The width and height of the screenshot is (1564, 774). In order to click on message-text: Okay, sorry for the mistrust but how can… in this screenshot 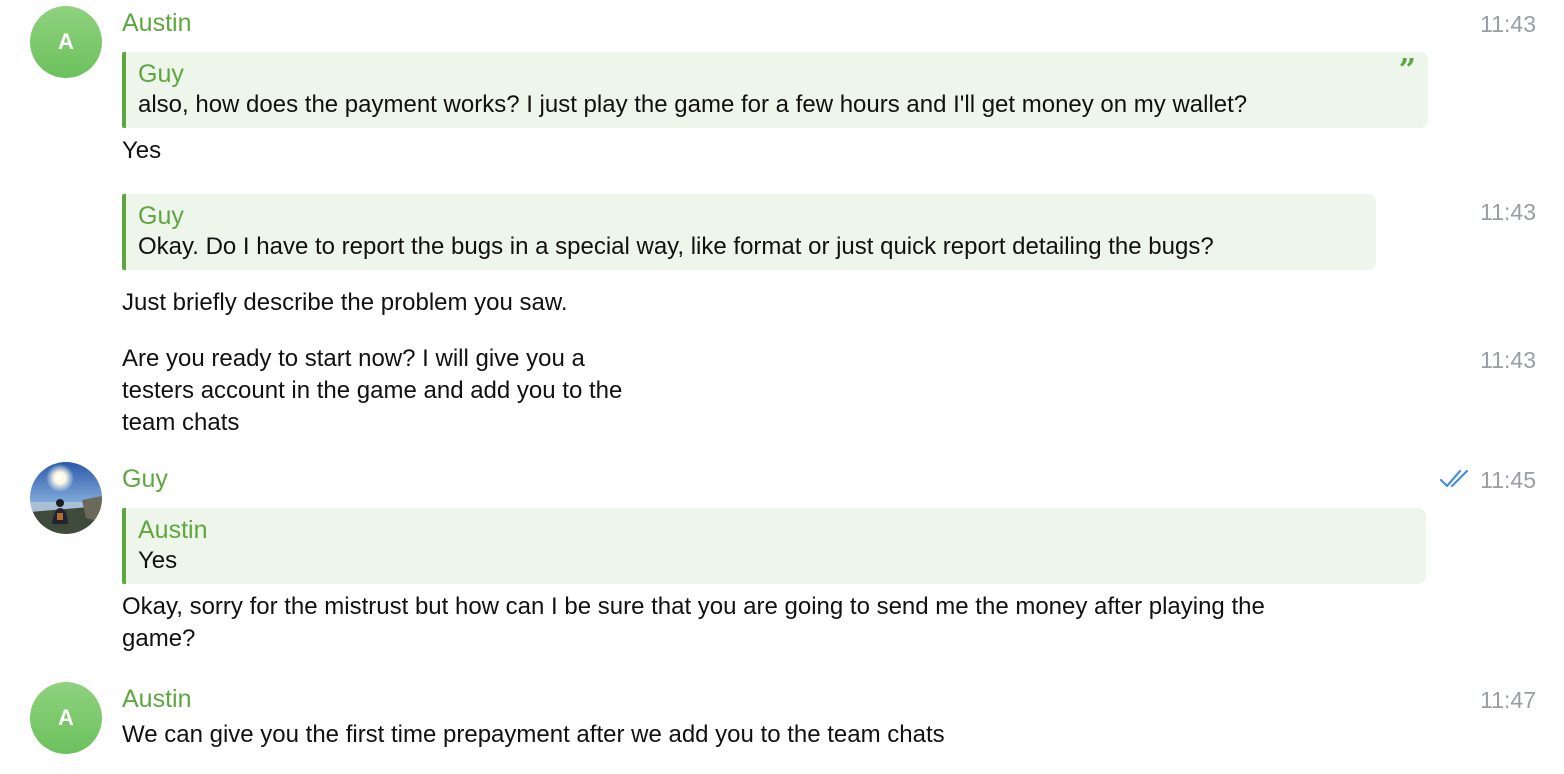, I will do `click(782, 623)`.